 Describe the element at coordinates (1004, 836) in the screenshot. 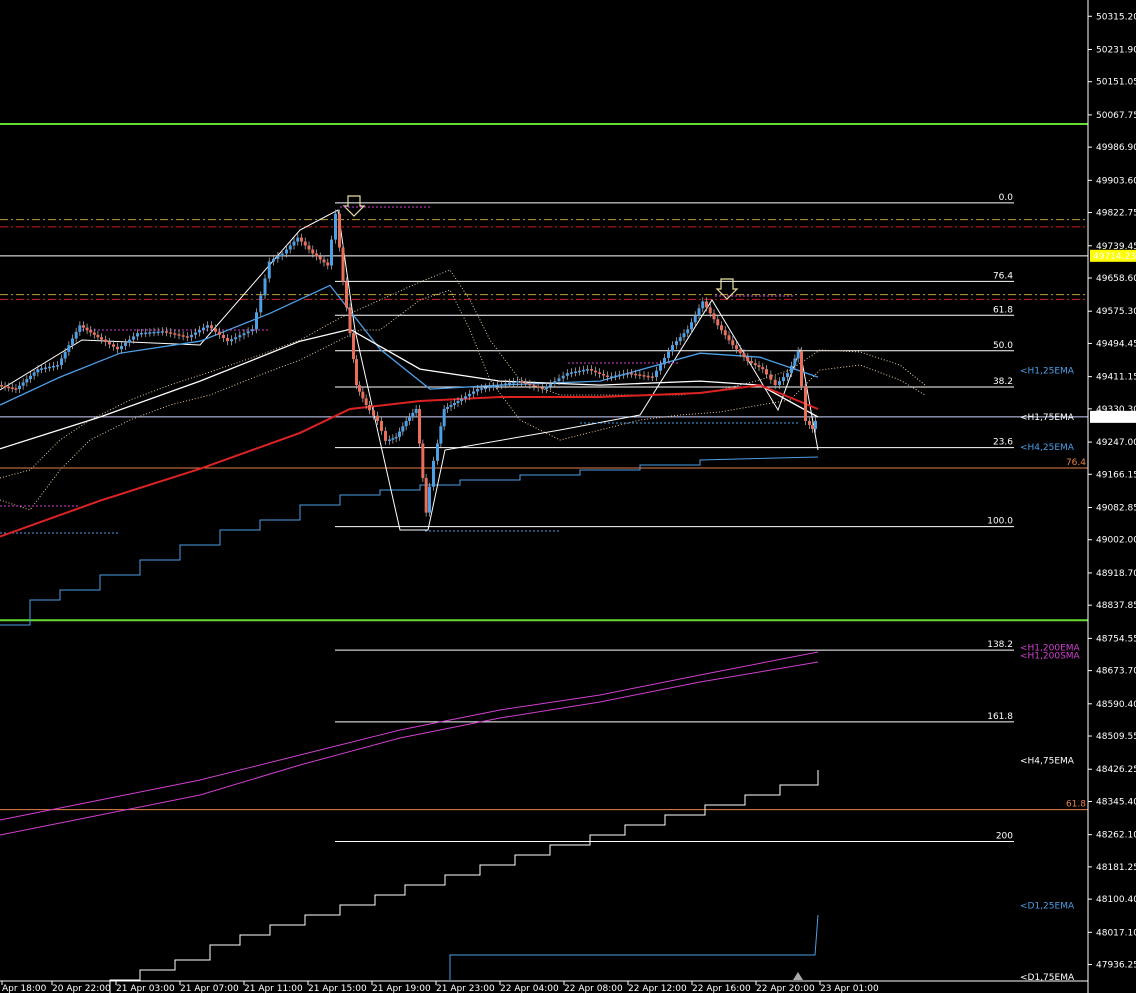

I see `fib-level-label: 200` at that location.